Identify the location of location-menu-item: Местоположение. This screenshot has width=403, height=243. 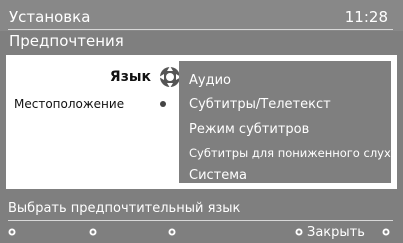
(69, 104).